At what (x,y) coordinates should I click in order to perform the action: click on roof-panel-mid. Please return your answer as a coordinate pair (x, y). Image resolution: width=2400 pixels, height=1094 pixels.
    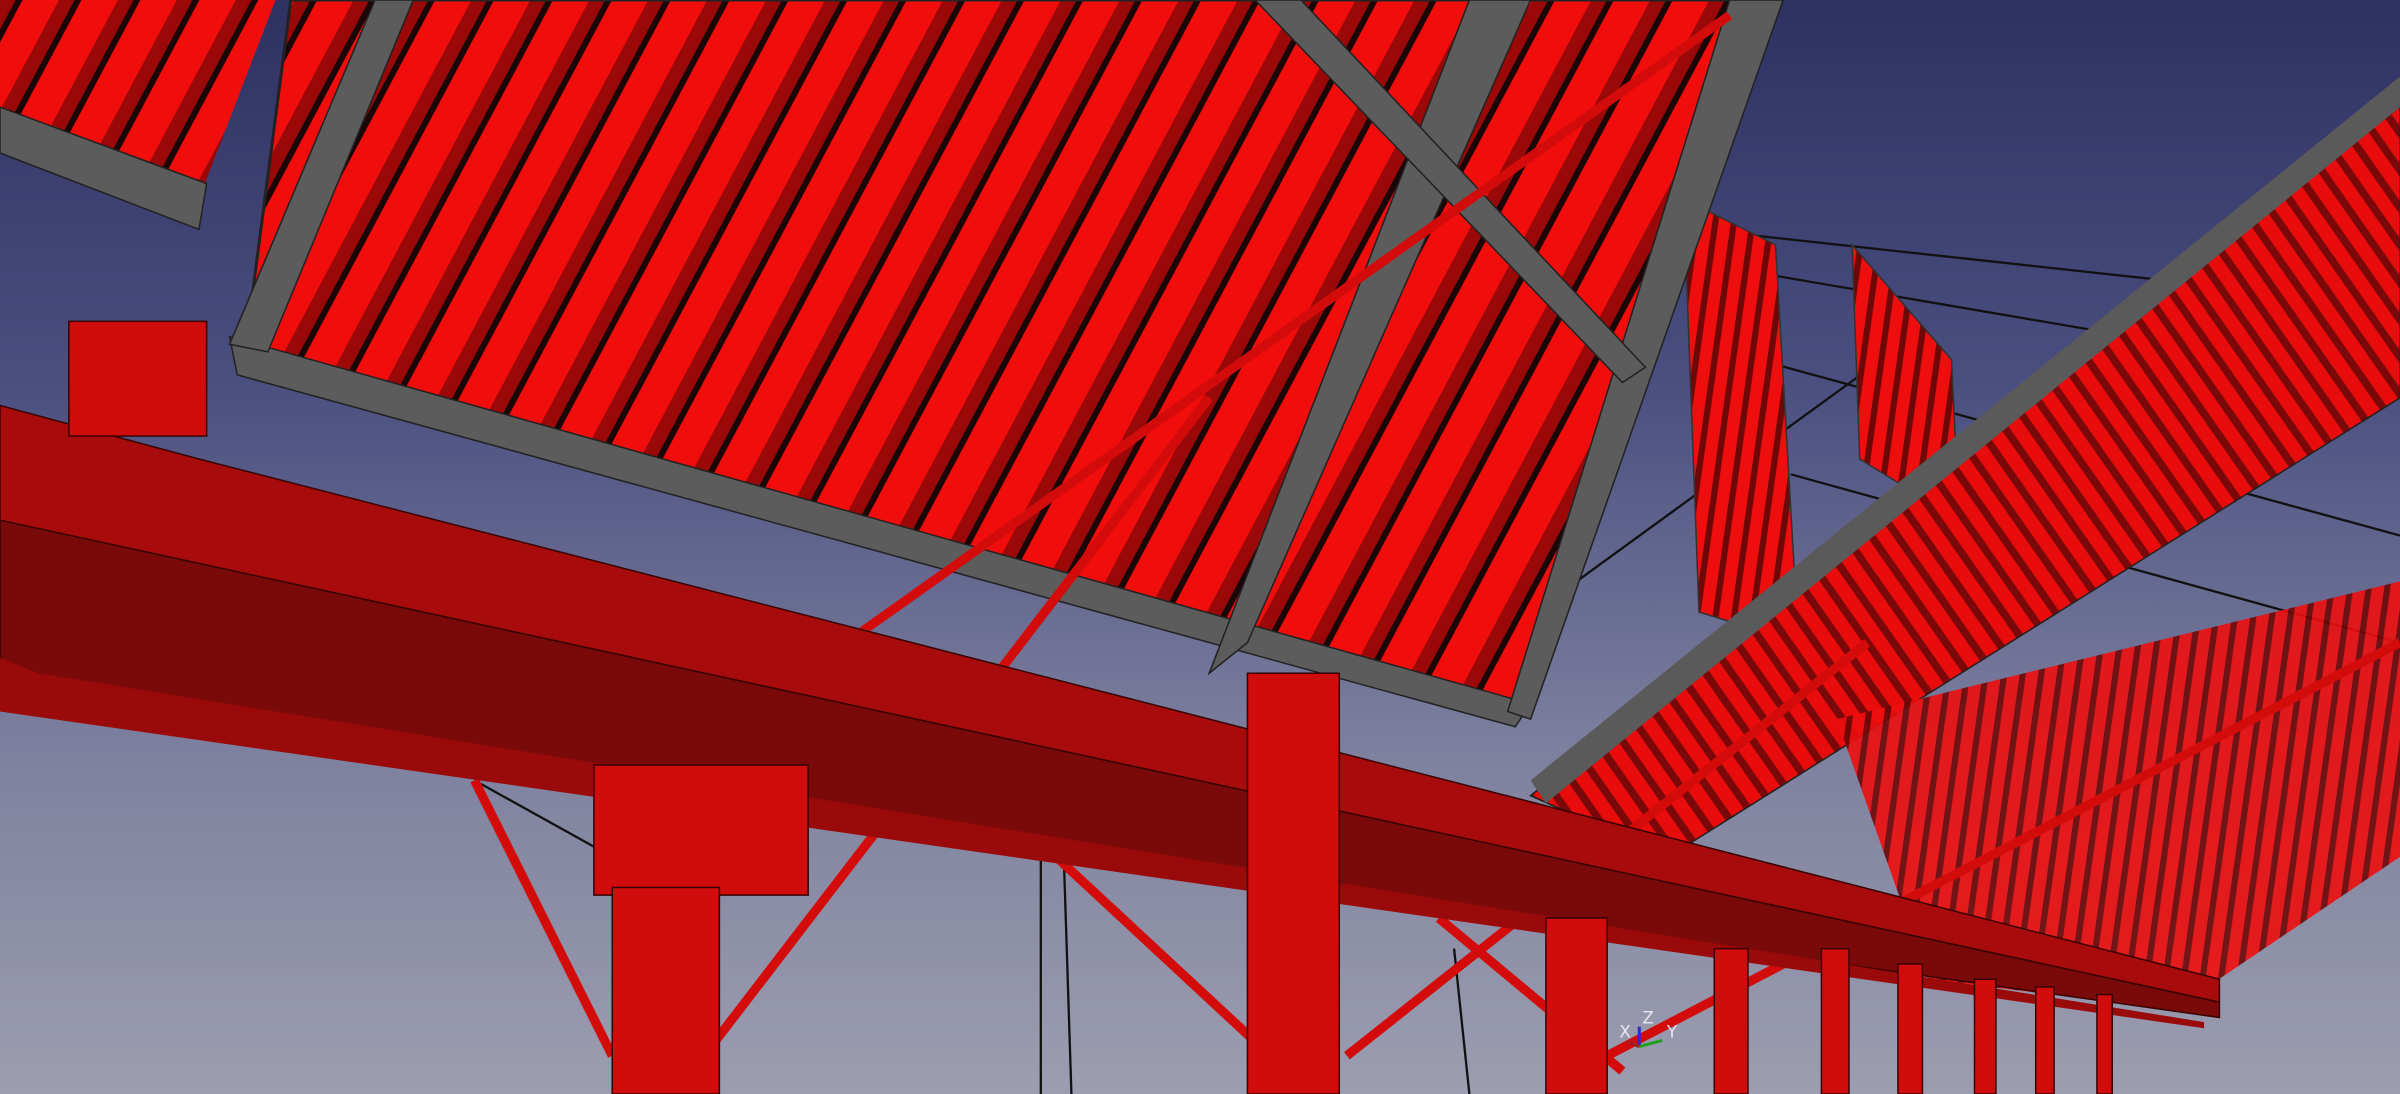
    Looking at the image, I should click on (1741, 420).